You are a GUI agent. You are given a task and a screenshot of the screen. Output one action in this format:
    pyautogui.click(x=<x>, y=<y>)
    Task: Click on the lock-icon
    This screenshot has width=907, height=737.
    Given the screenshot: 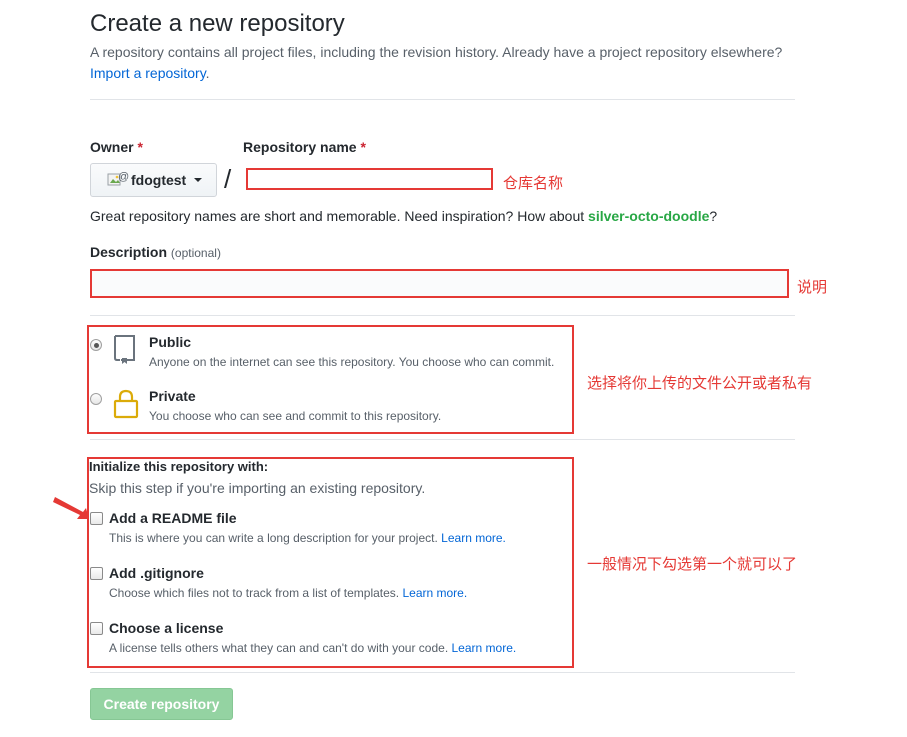 What is the action you would take?
    pyautogui.click(x=126, y=406)
    